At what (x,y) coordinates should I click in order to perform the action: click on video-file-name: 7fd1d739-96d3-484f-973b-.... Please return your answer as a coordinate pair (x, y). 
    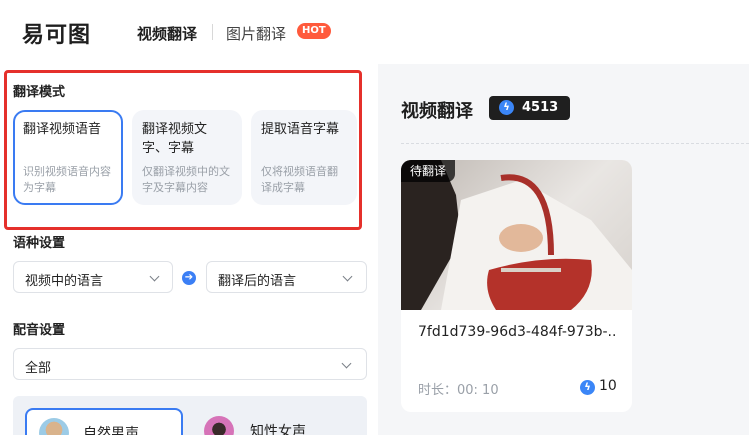
    Looking at the image, I should click on (518, 332).